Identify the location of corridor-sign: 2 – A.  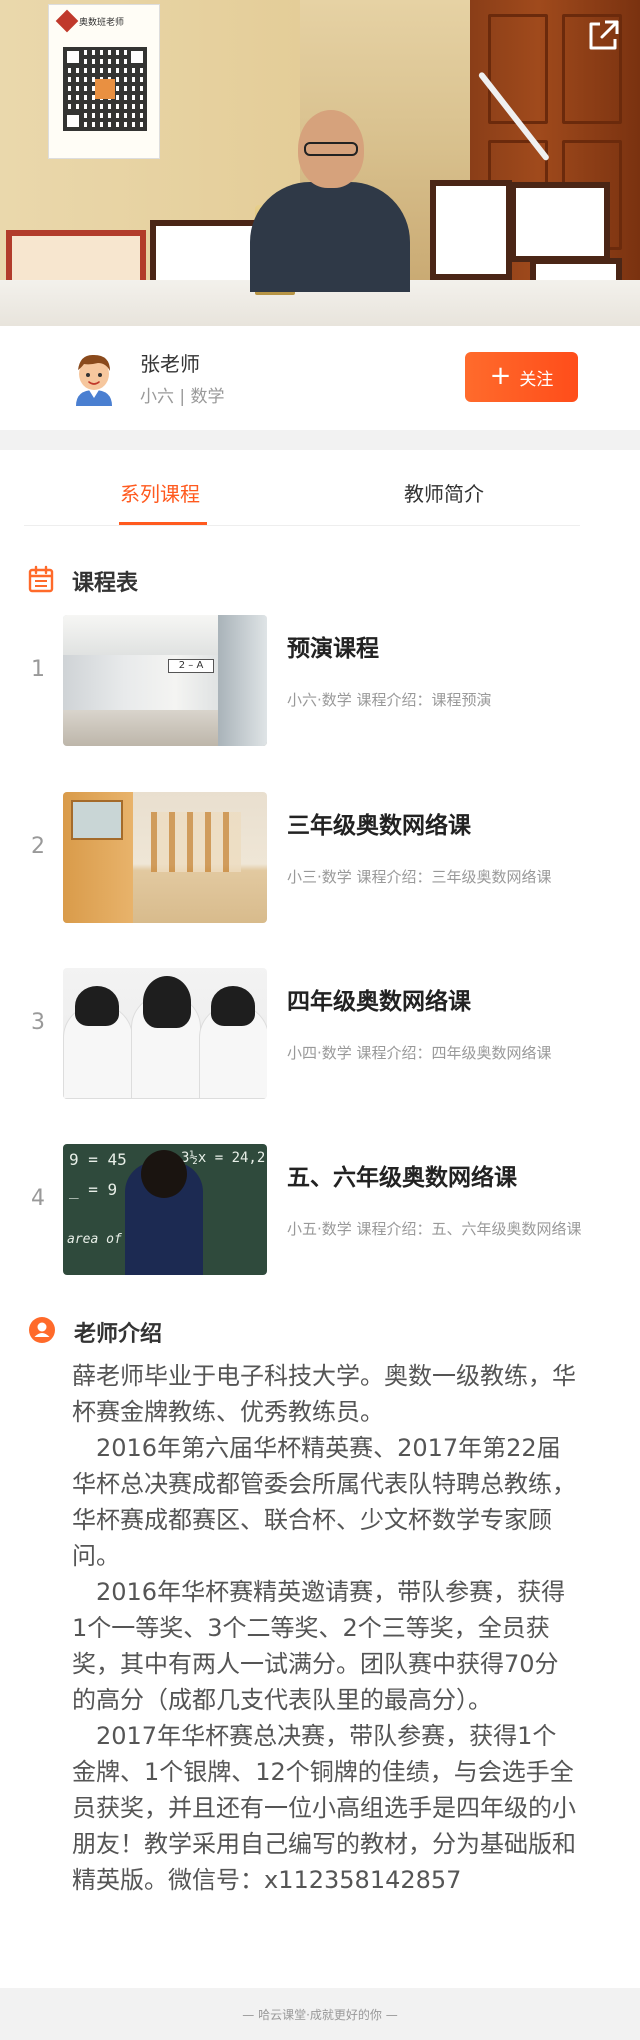
(191, 666).